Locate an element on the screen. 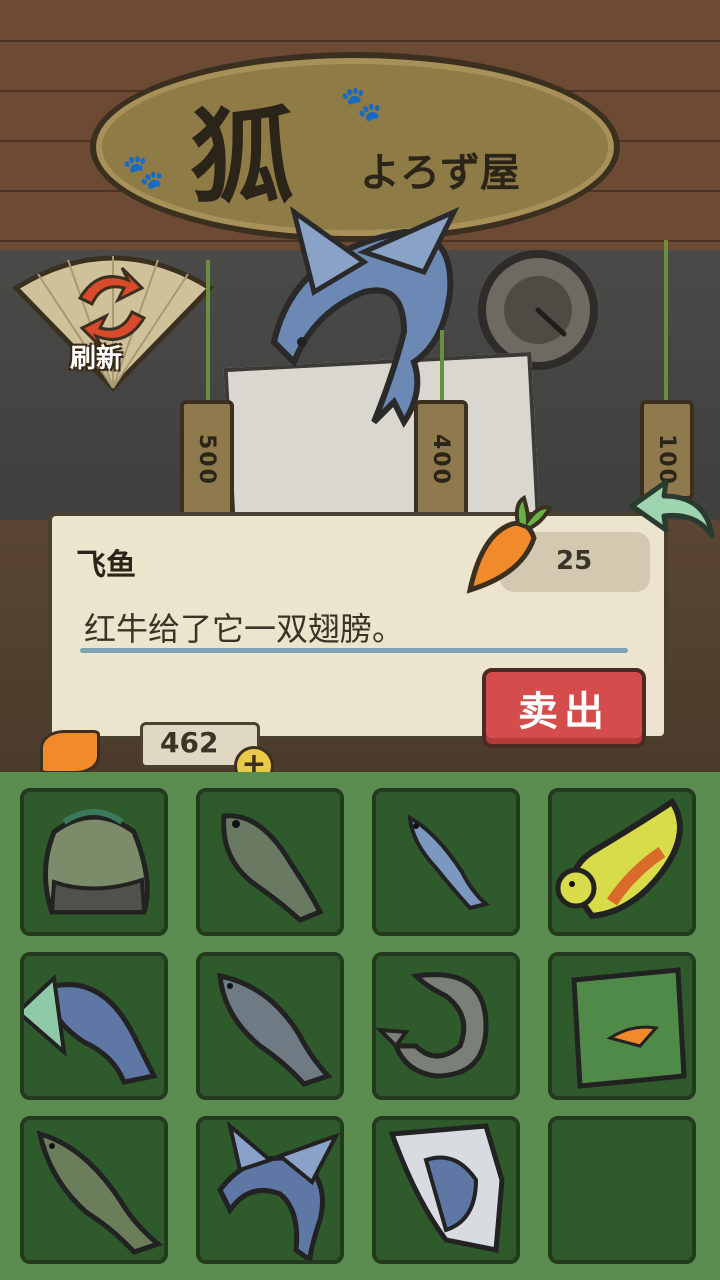 Image resolution: width=720 pixels, height=1280 pixels. description-underline is located at coordinates (354, 650).